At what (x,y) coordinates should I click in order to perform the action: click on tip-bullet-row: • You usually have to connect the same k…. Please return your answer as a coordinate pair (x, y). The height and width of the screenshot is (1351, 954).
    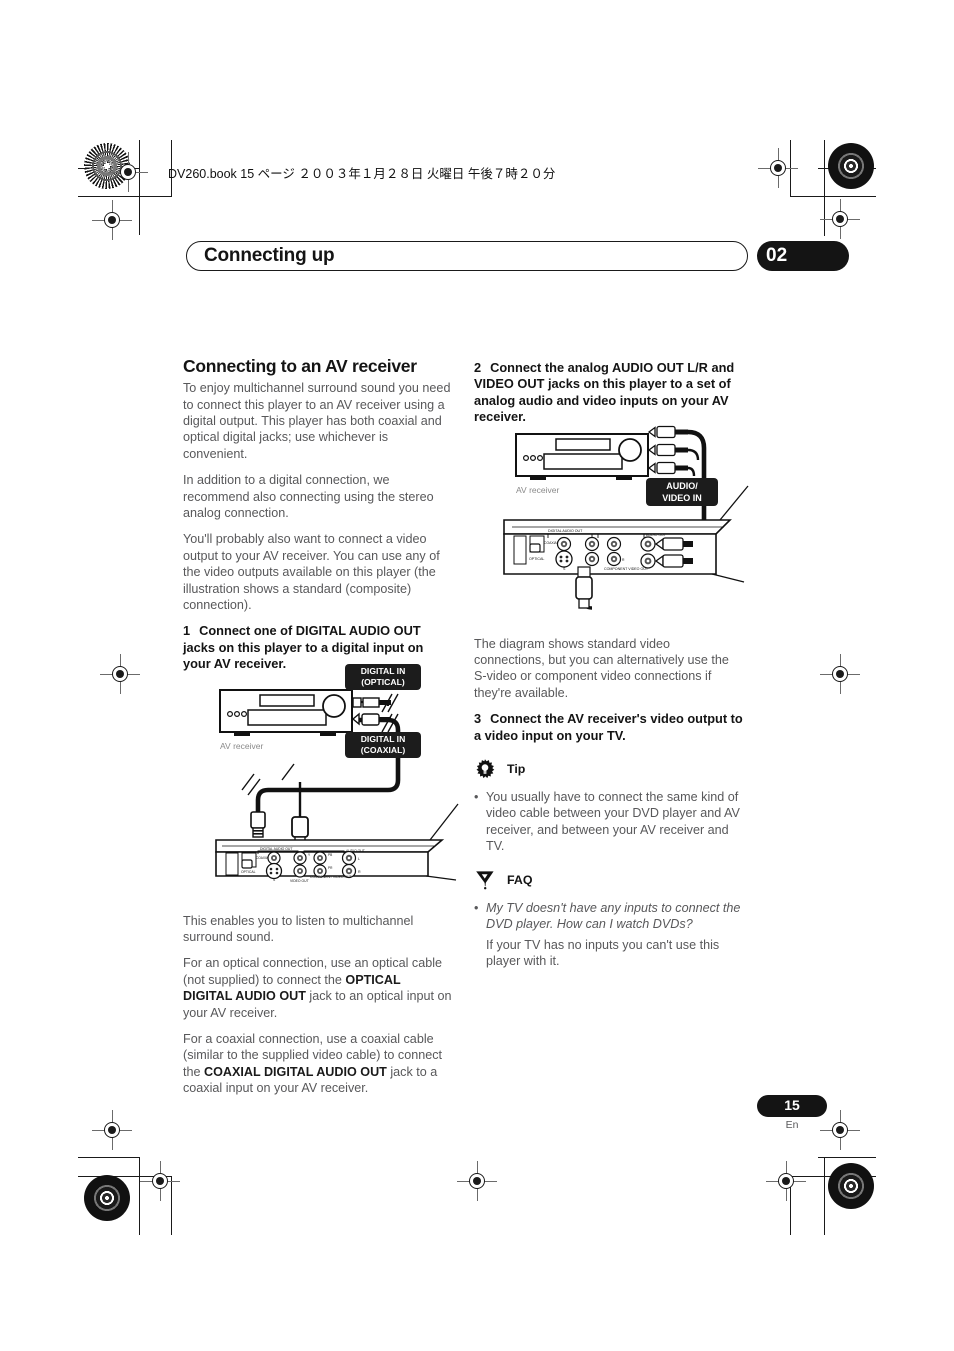
    Looking at the image, I should click on (609, 822).